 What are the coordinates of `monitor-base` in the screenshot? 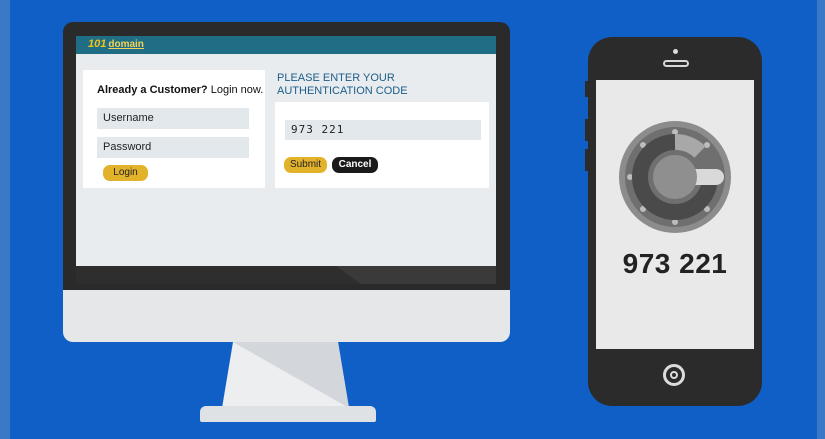 It's located at (288, 414).